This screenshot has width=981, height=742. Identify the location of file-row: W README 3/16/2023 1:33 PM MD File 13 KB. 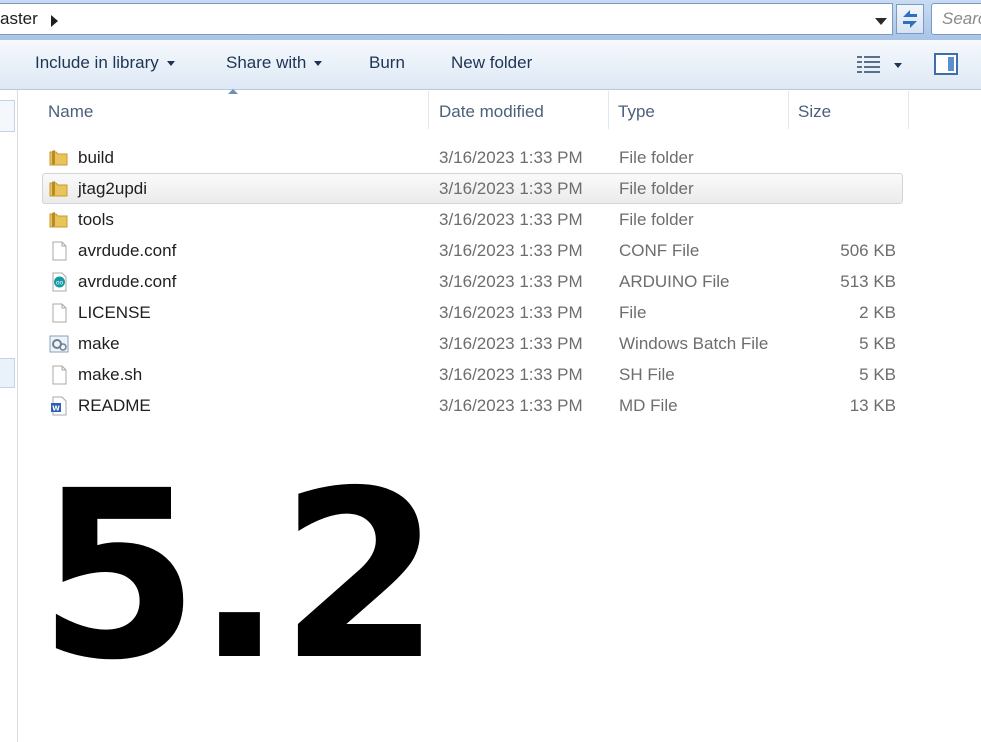
(472, 405).